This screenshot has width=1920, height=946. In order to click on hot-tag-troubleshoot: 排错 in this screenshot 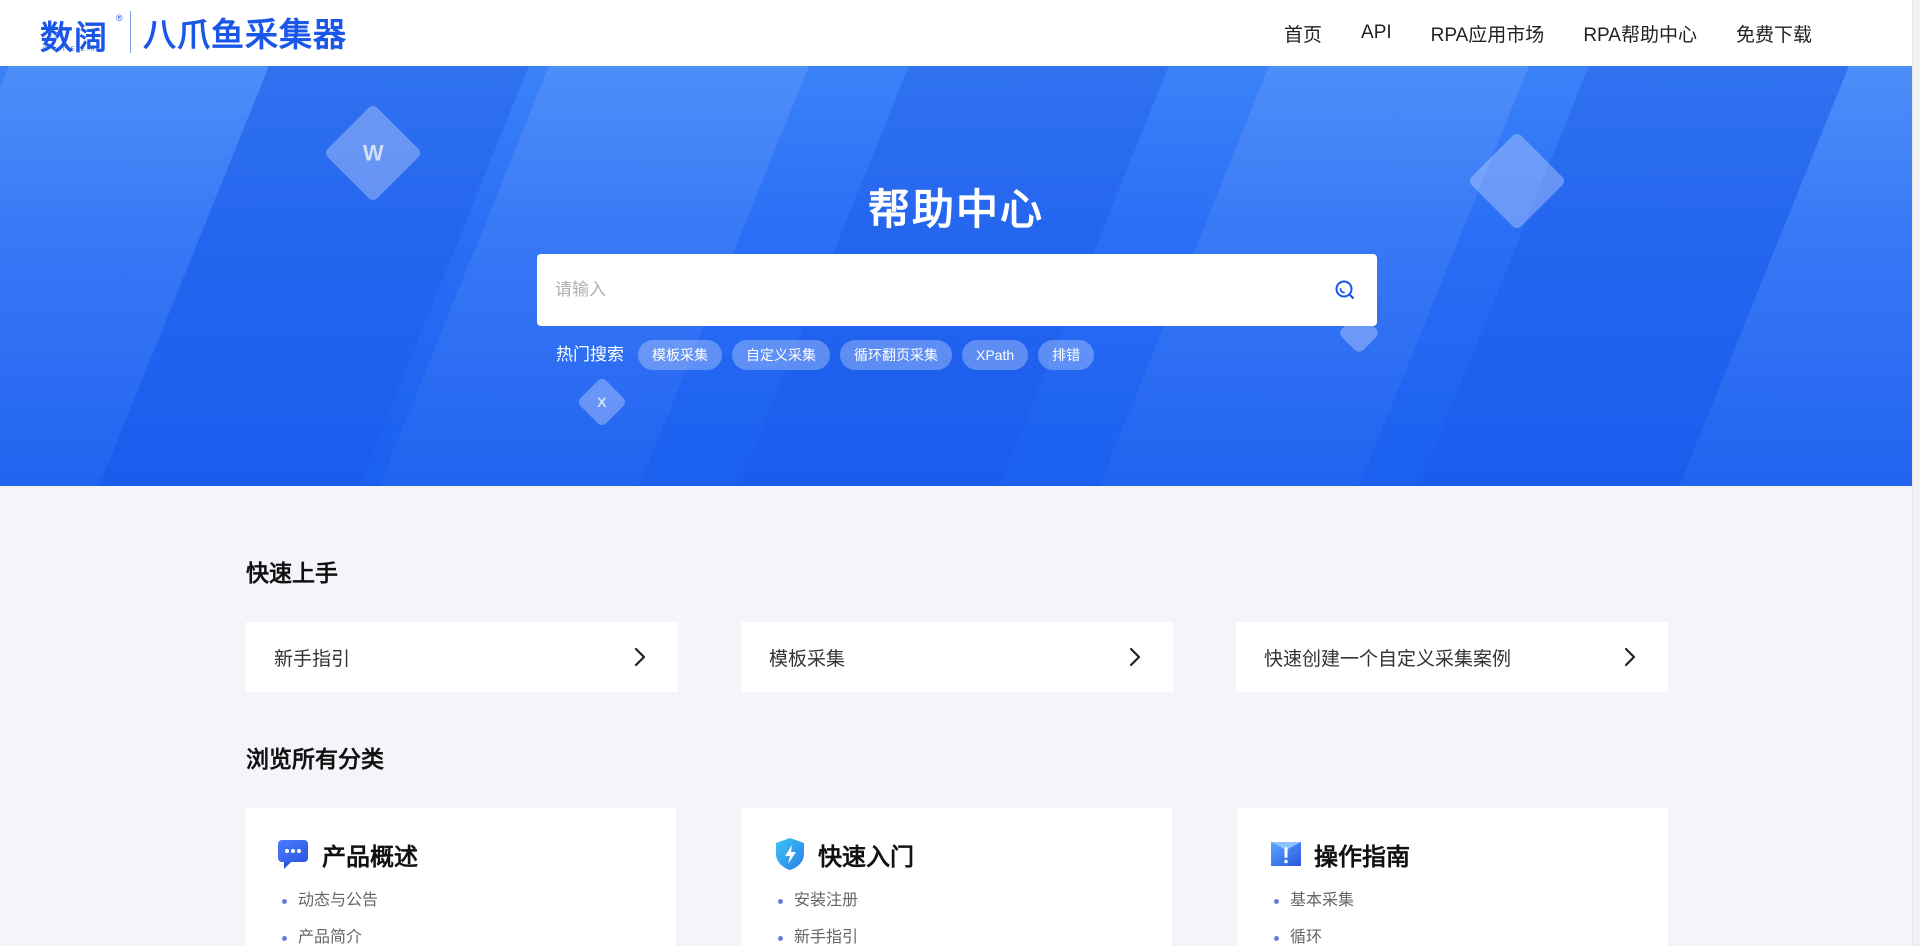, I will do `click(1066, 355)`.